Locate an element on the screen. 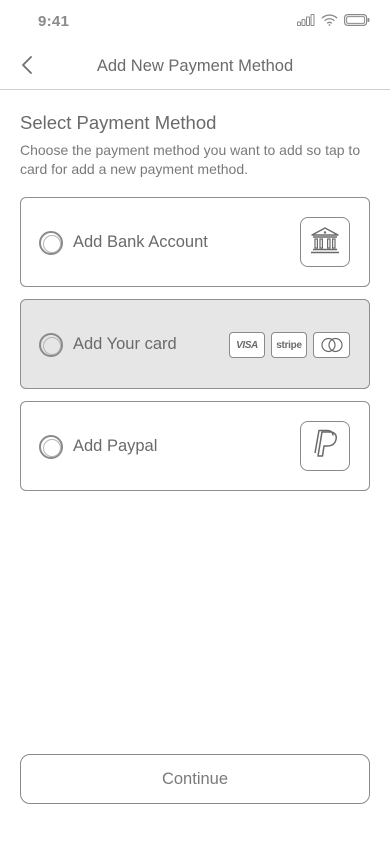  section-title: Select Payment Method is located at coordinates (118, 122).